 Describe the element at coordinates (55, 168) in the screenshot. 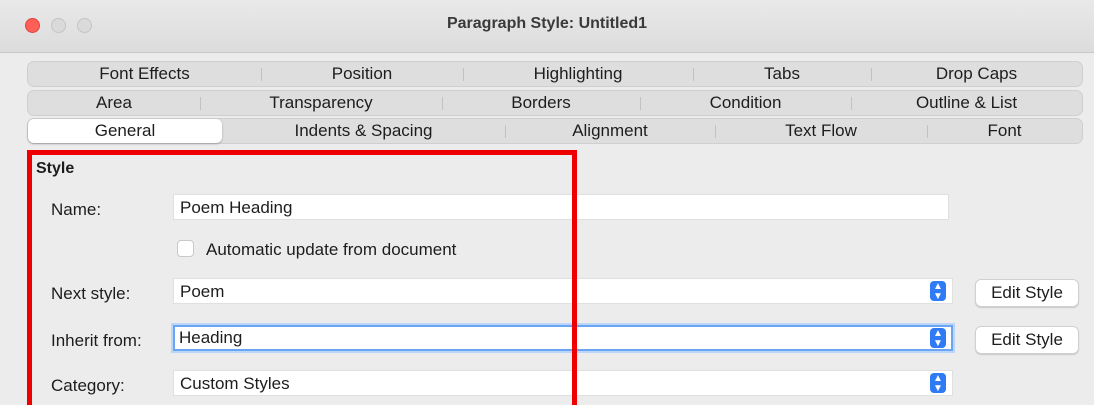

I see `section-title-style: Style` at that location.